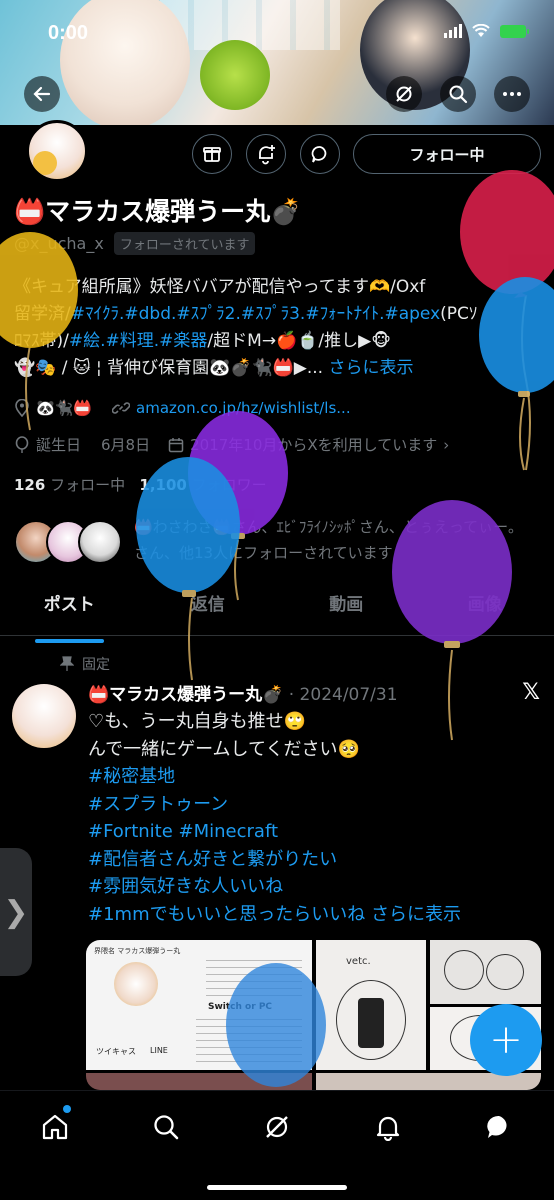  I want to click on bio-line: 👻🎭 / 🐱 ¦ 背伸び保育園🐼💣🐈‍⬛📛▶... さらに表示, so click(279, 368).